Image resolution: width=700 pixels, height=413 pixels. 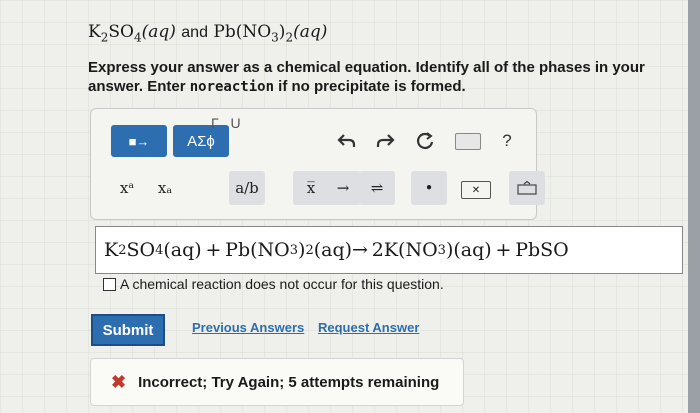 I want to click on answer-part: )(aq) + PbSO, so click(x=507, y=250).